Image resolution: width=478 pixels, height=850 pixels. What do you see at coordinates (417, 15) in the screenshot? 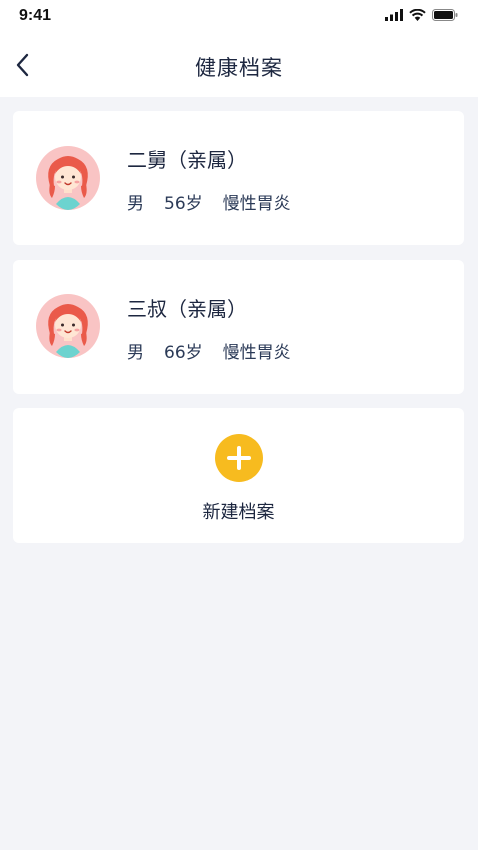
I see `wifi-icon` at bounding box center [417, 15].